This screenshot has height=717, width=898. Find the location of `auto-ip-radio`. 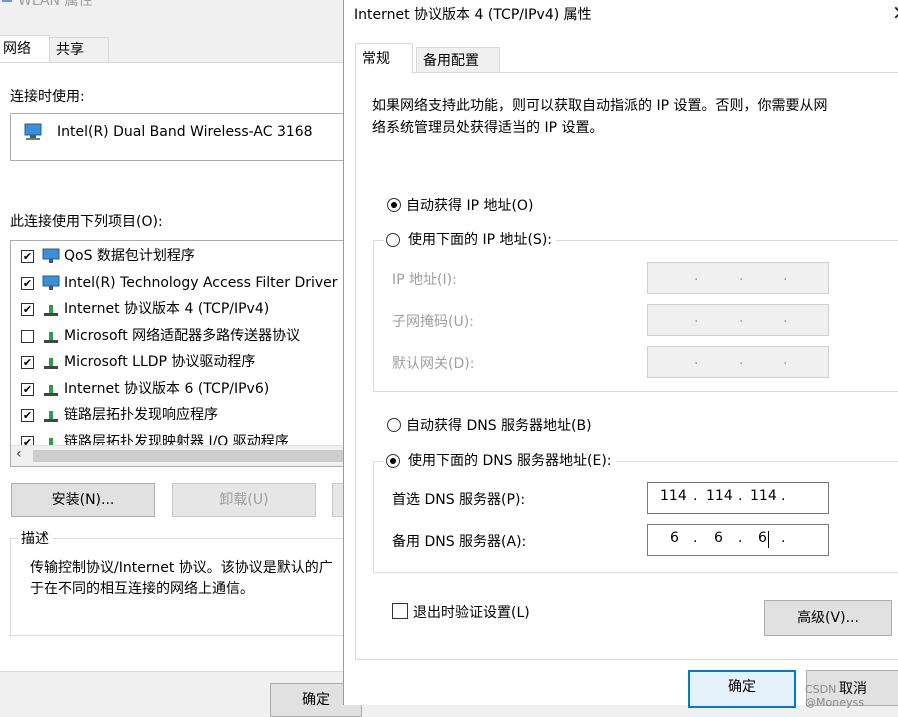

auto-ip-radio is located at coordinates (394, 205).